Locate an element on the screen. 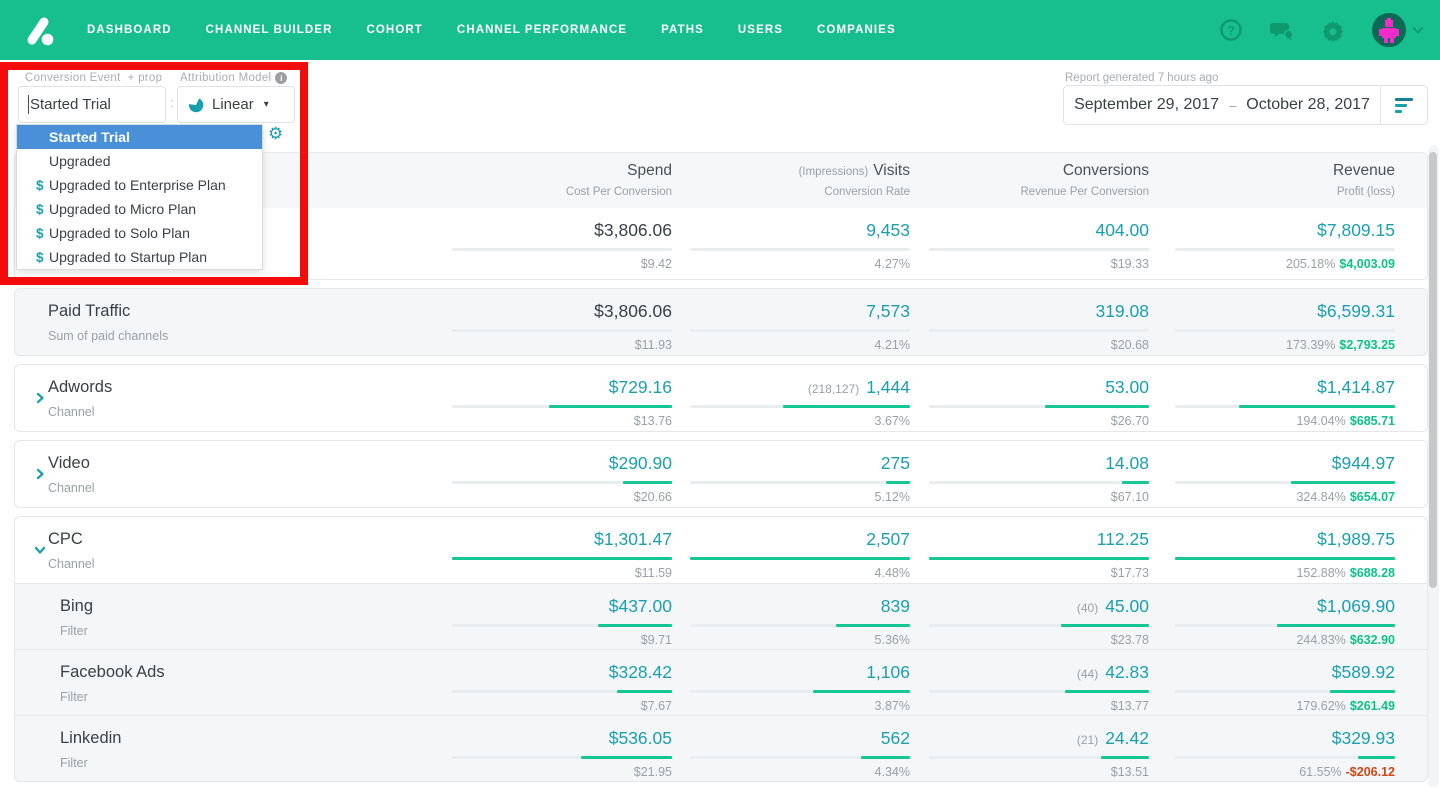  cell-main-value: $329.93 is located at coordinates (1363, 738).